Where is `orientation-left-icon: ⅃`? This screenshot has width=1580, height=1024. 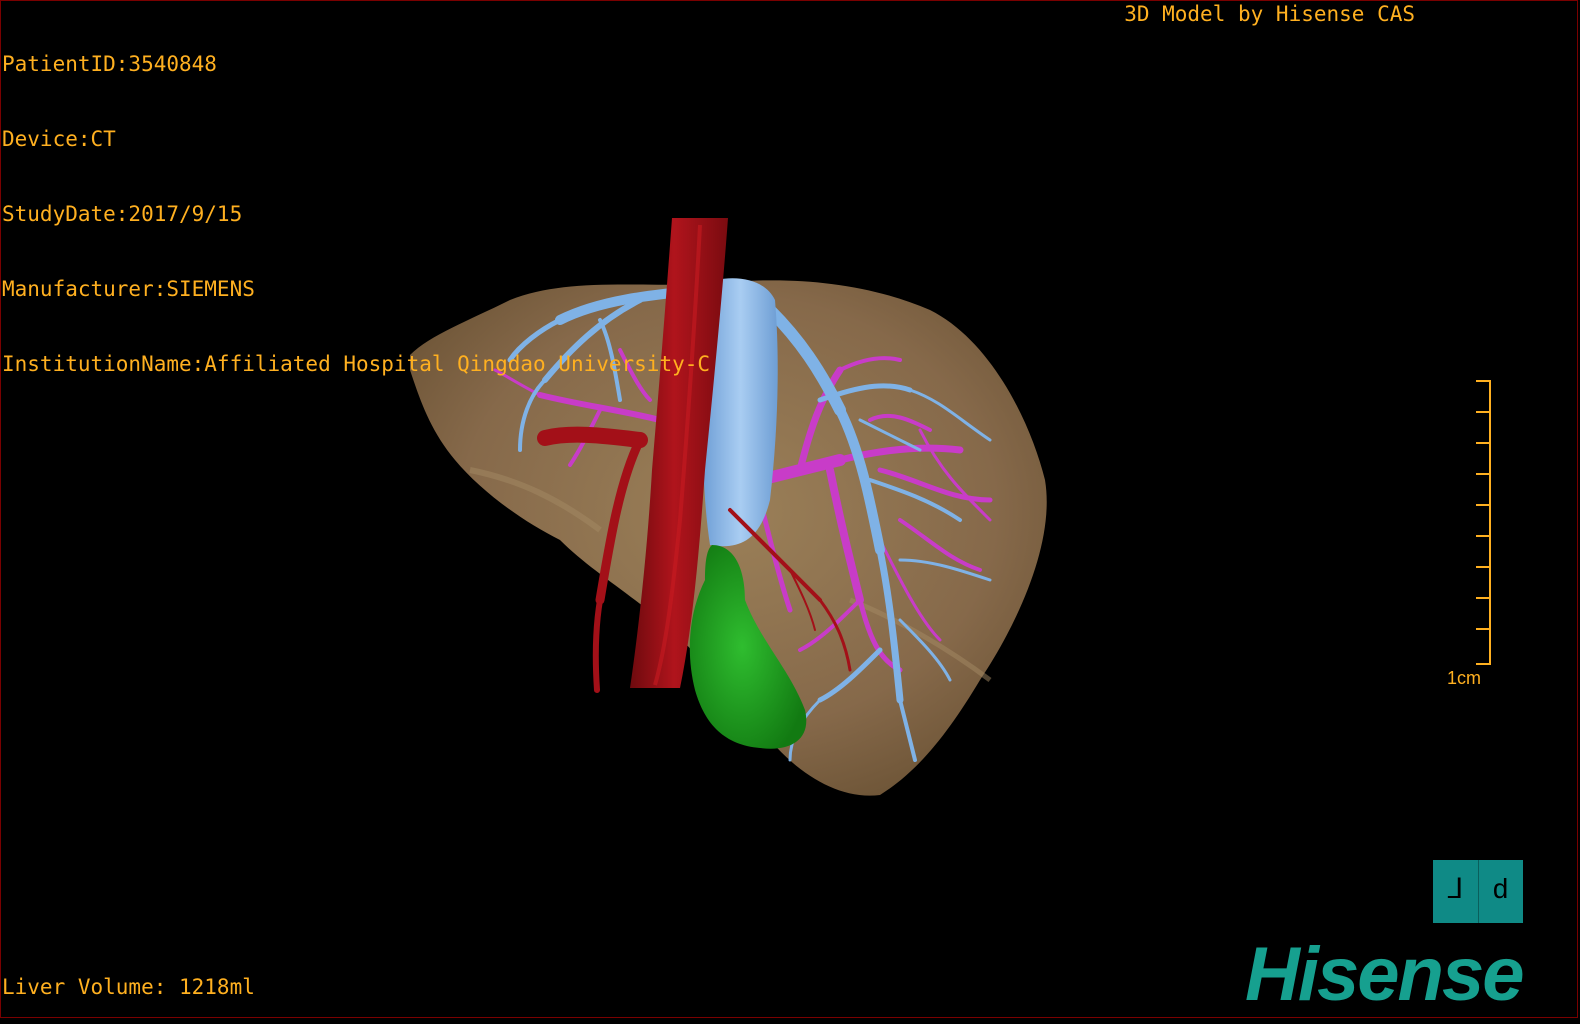
orientation-left-icon: ⅃ is located at coordinates (1455, 891).